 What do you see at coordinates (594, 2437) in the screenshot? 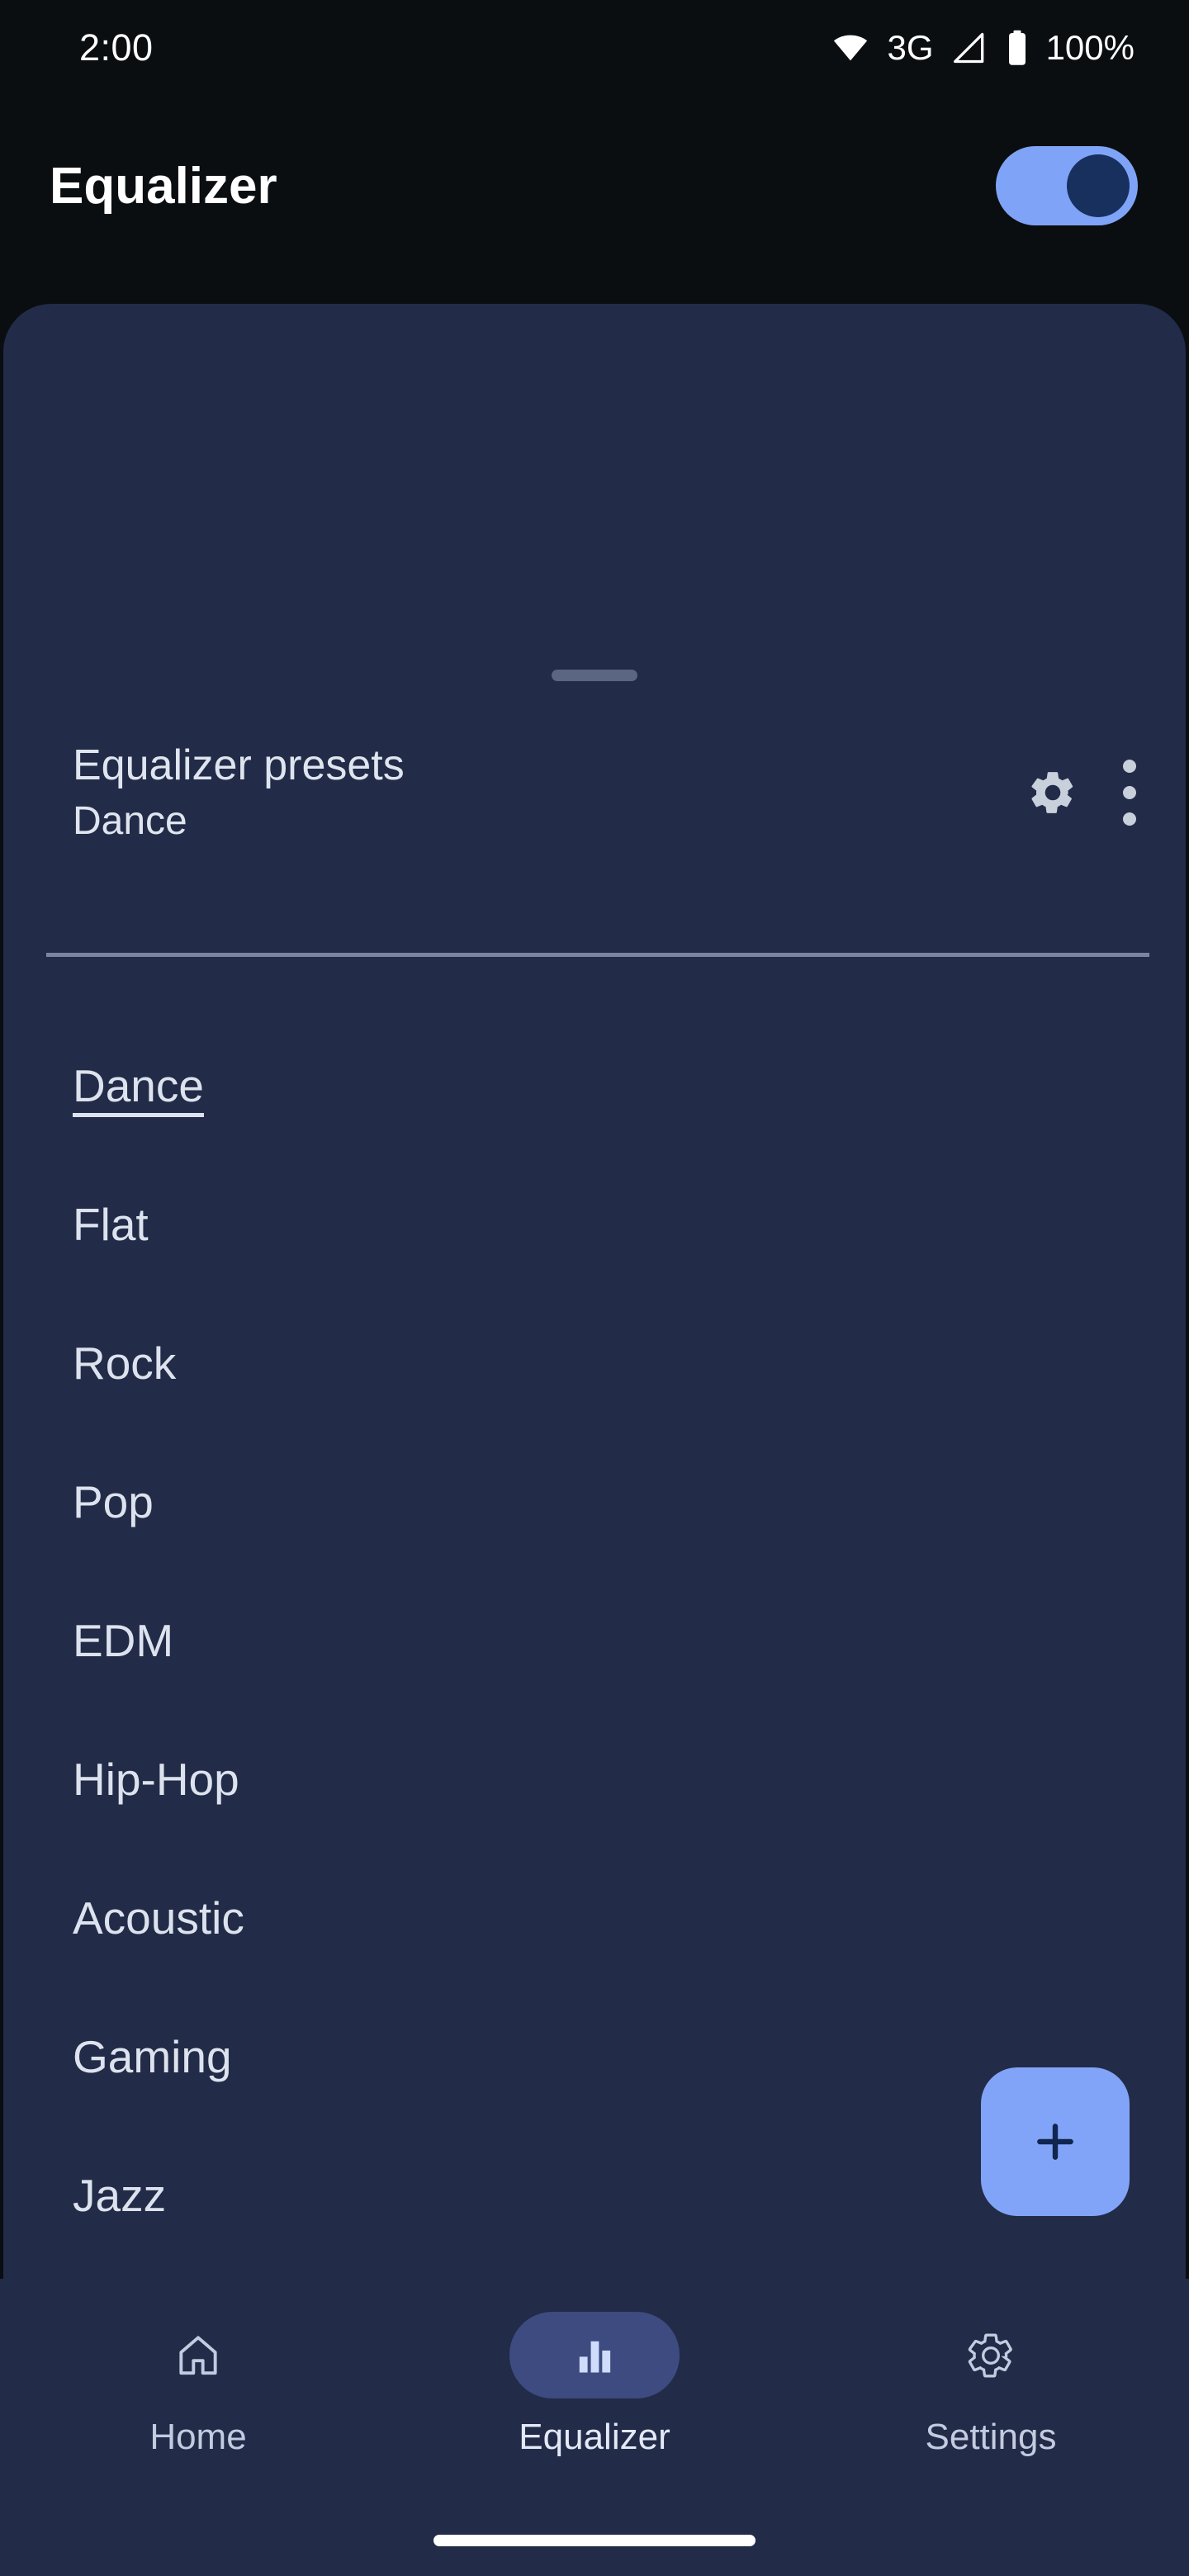
I see `nav-label: Equalizer` at bounding box center [594, 2437].